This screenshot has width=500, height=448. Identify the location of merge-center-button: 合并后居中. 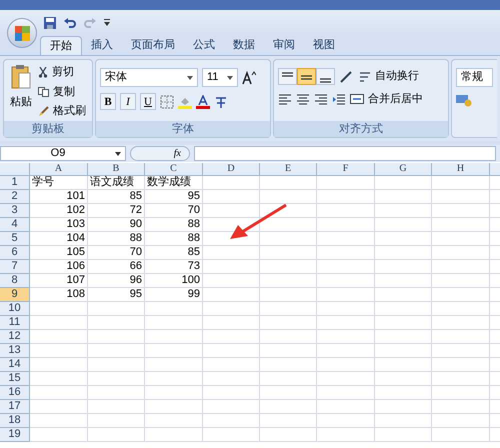
(395, 99).